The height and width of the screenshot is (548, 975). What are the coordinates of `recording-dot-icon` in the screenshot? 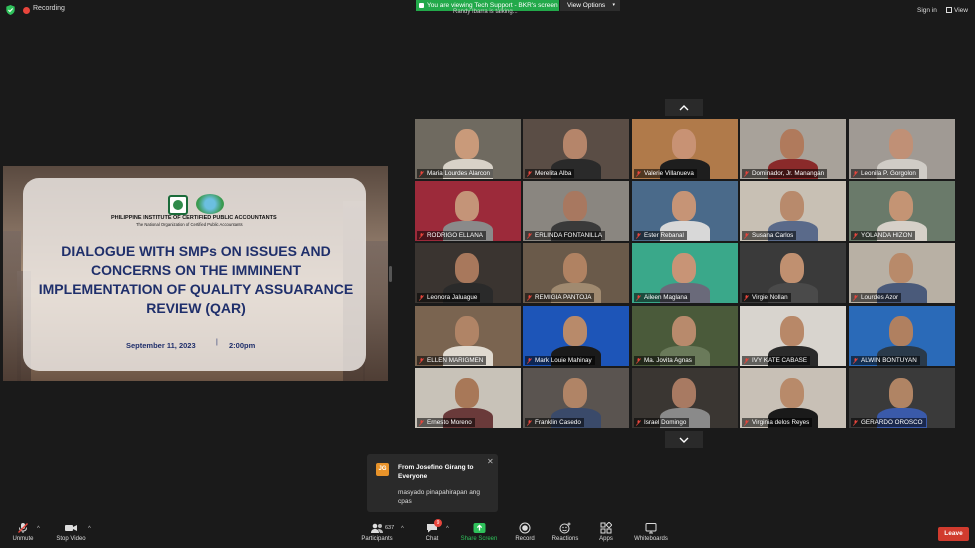 It's located at (26, 10).